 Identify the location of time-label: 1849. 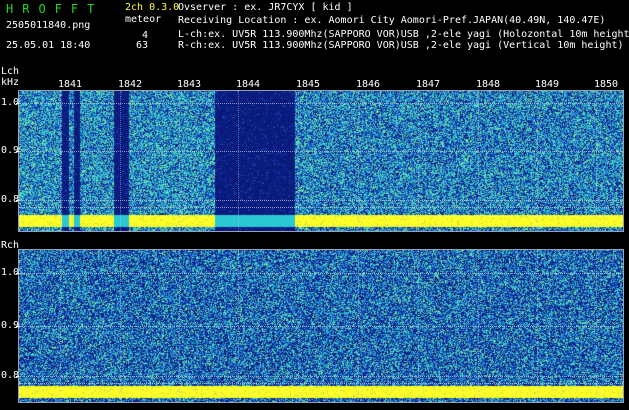
(547, 84).